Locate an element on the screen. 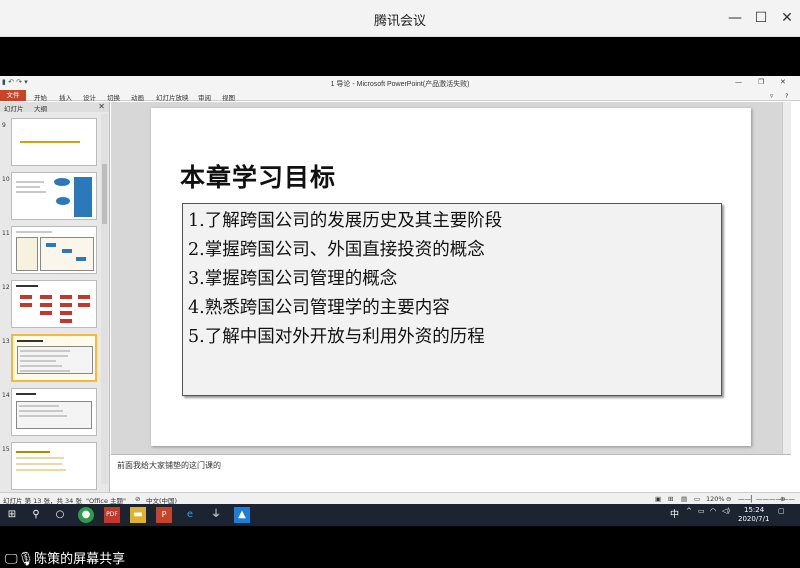 The image size is (800, 568). slide-thumbnail-selected is located at coordinates (54, 358).